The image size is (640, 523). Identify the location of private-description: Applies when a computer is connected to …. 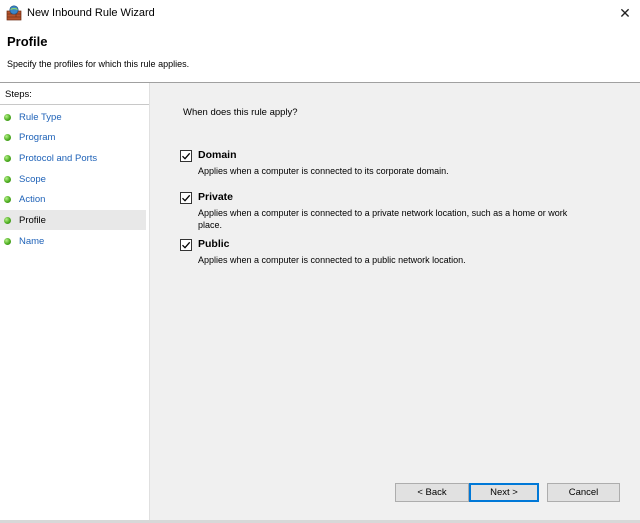
(383, 219).